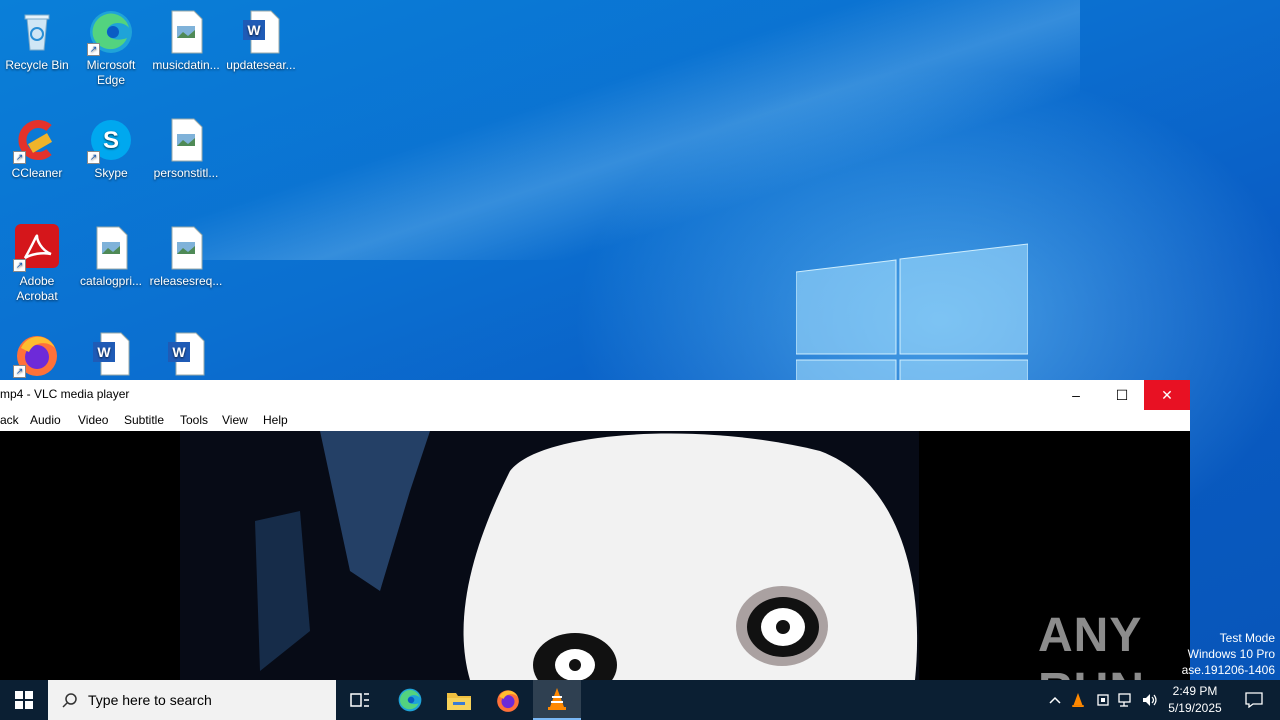 Image resolution: width=1280 pixels, height=720 pixels. I want to click on test-mode-notice: Test Mode Windows 10 Pro ase.191206-1406, so click(1228, 654).